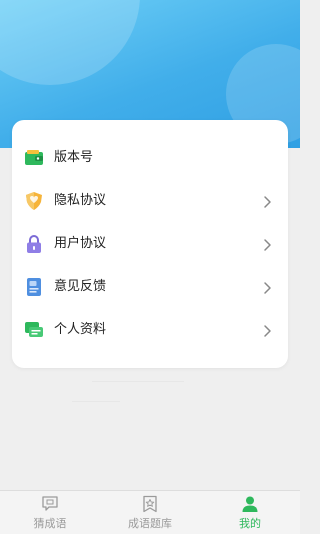 The width and height of the screenshot is (320, 534). I want to click on message-icon, so click(50, 504).